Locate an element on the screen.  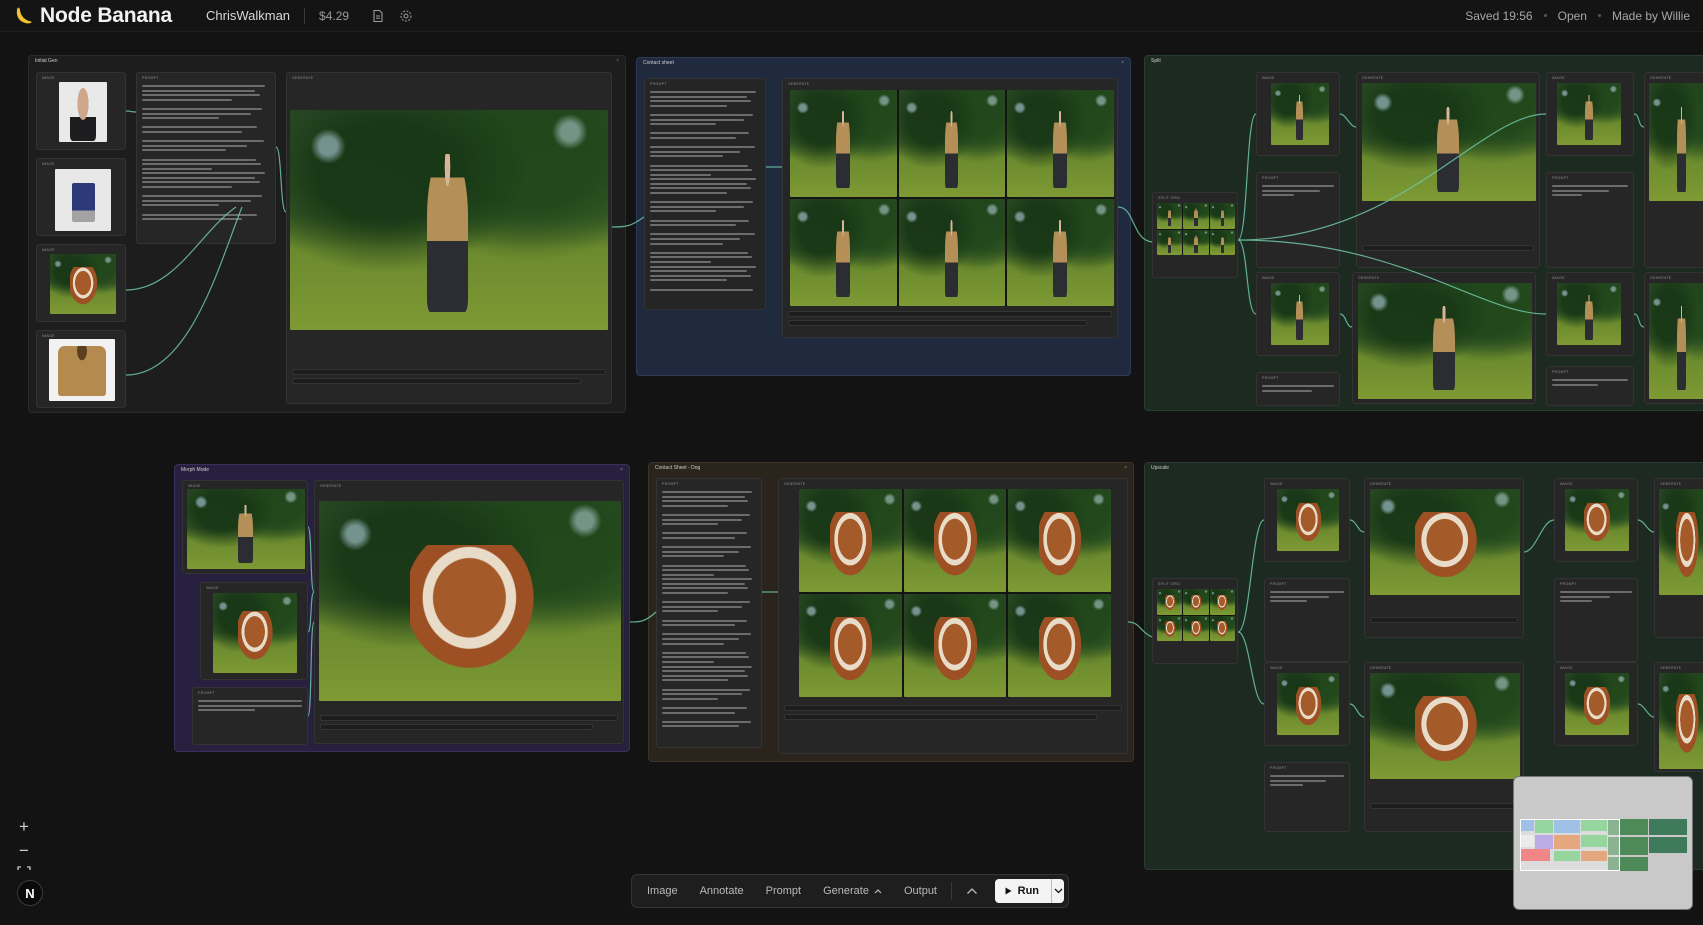
add-generate-button: Generate is located at coordinates (852, 891).